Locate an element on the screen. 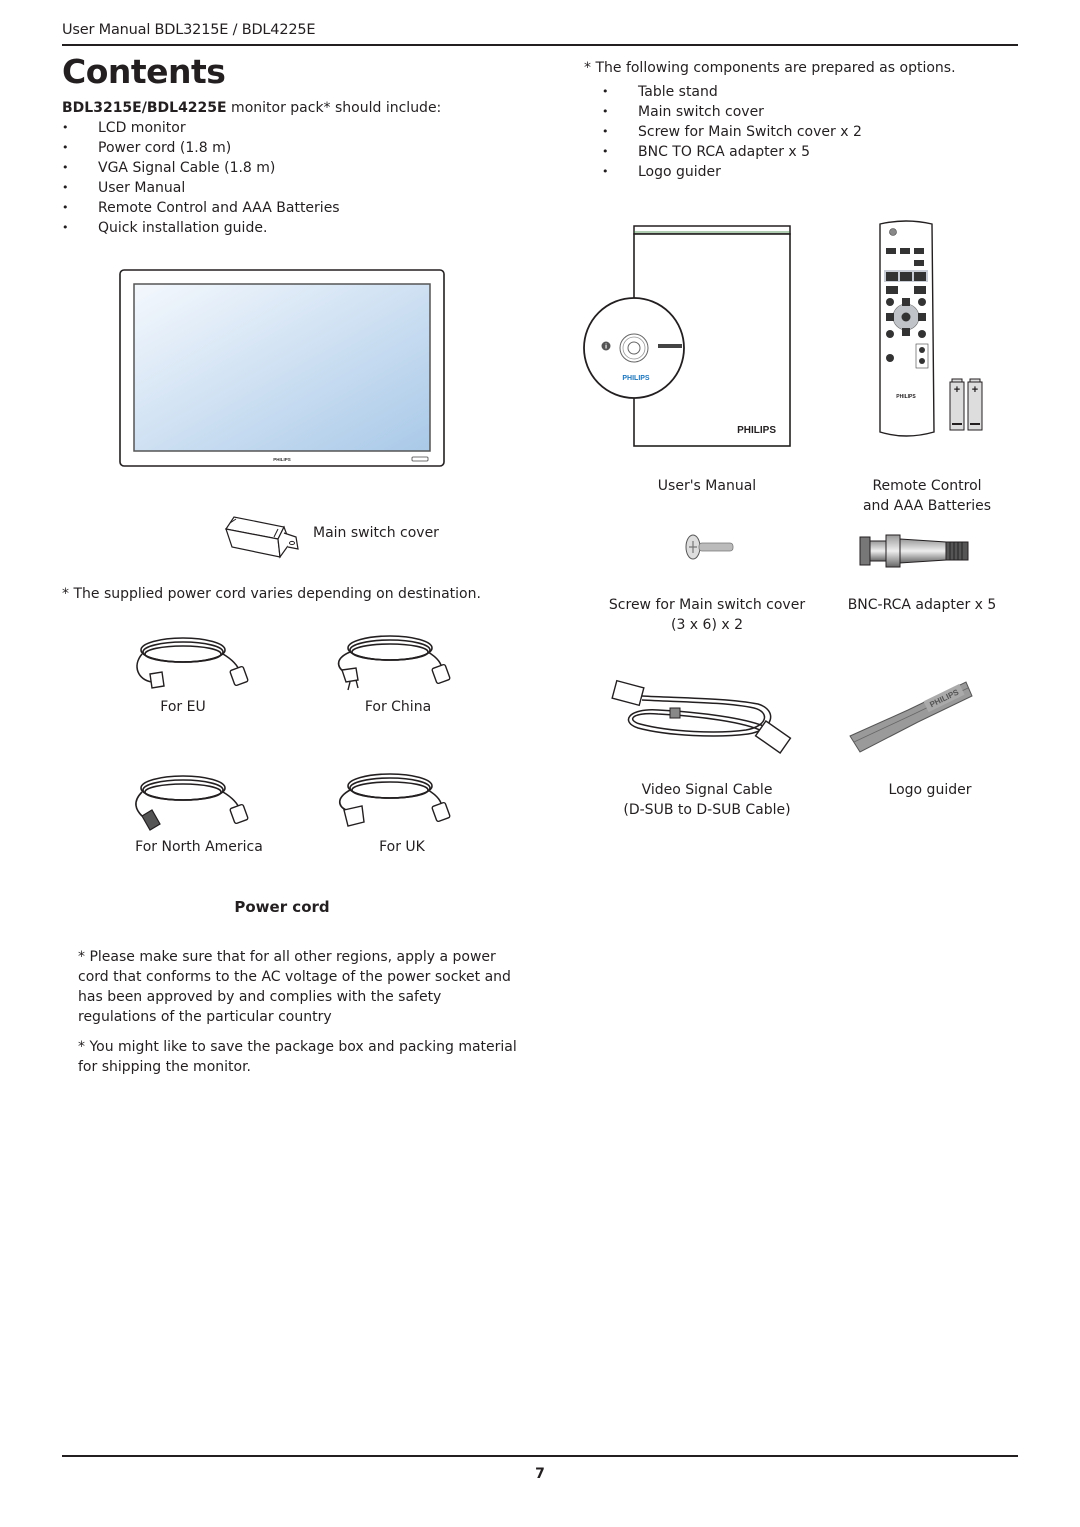  power-cord-heading: Power cord is located at coordinates (282, 907).